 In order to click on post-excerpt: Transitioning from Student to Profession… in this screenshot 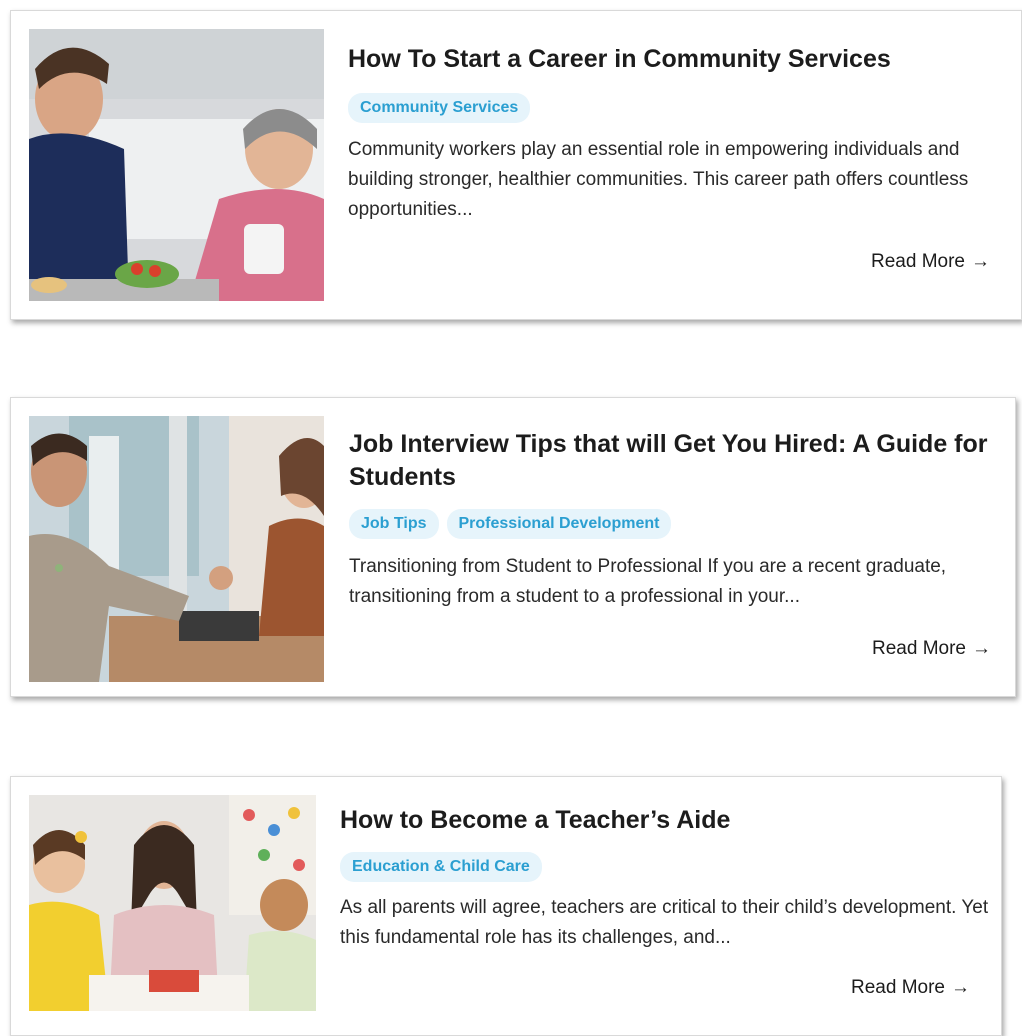, I will do `click(648, 581)`.